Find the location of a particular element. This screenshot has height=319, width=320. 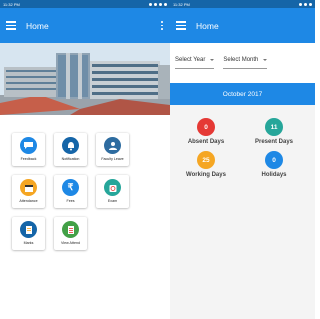

select-year-dropdown: Select Year is located at coordinates (195, 63).